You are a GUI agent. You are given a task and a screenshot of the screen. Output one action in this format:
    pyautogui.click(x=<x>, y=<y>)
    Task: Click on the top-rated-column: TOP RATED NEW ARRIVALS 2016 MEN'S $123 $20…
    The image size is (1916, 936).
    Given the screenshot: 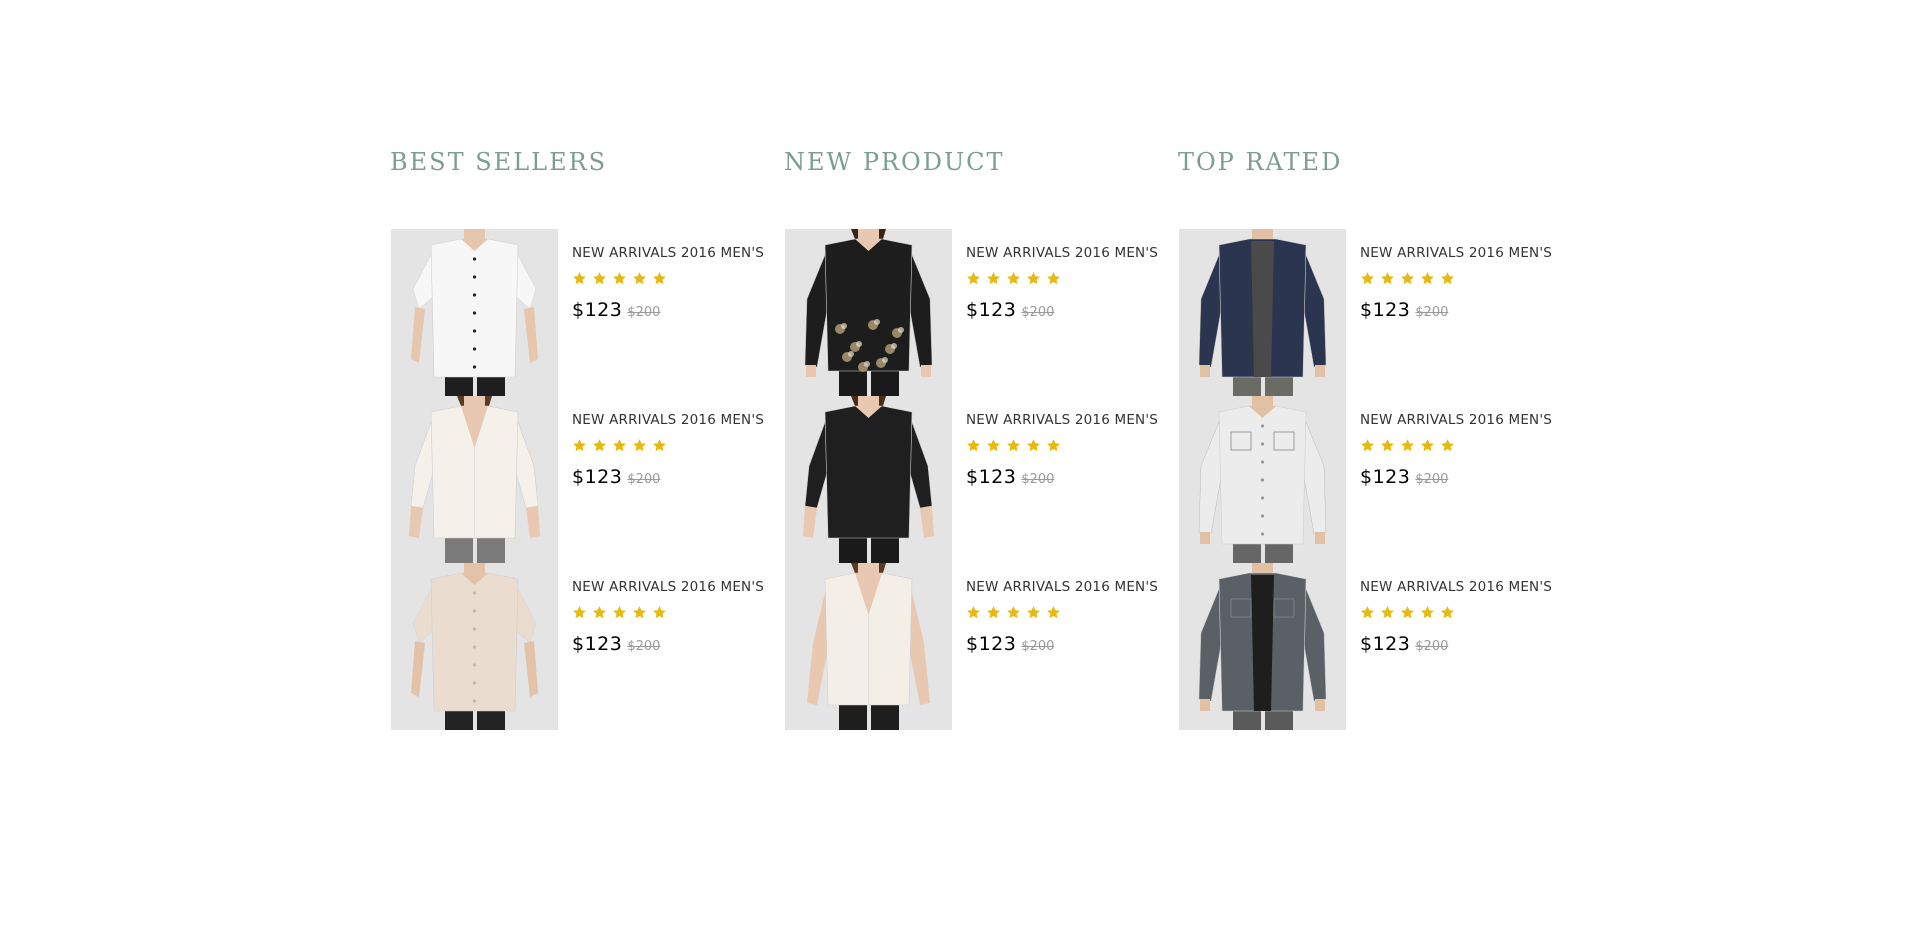 What is the action you would take?
    pyautogui.click(x=1368, y=436)
    